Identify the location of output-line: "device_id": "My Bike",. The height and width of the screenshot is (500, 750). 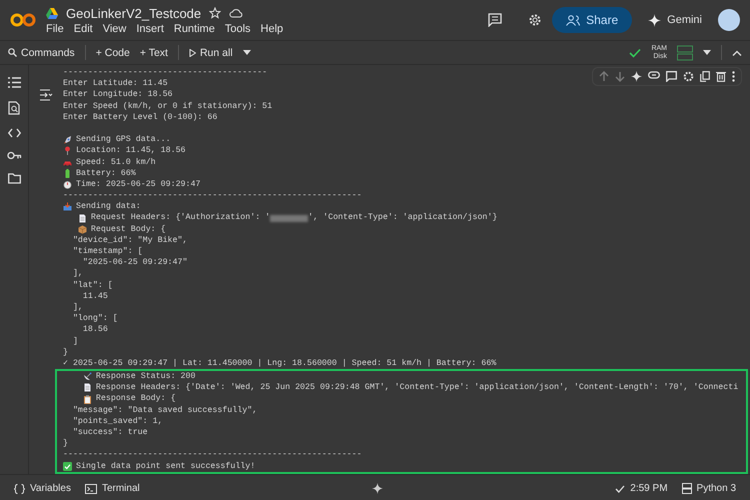
(130, 240).